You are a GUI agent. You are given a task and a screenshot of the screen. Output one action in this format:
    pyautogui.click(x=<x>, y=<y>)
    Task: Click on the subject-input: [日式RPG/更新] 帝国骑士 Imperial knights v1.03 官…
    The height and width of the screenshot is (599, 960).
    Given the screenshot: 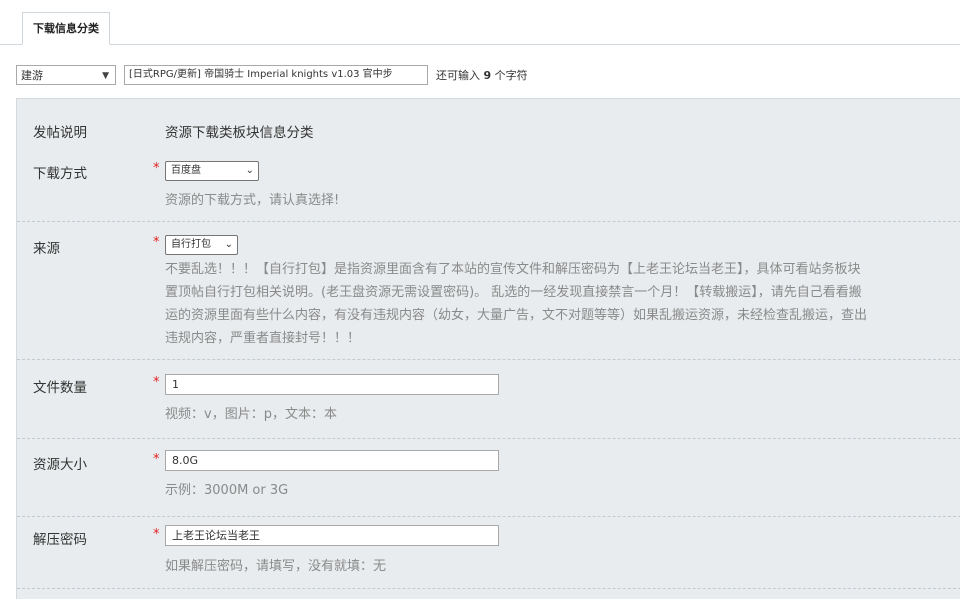 What is the action you would take?
    pyautogui.click(x=276, y=75)
    